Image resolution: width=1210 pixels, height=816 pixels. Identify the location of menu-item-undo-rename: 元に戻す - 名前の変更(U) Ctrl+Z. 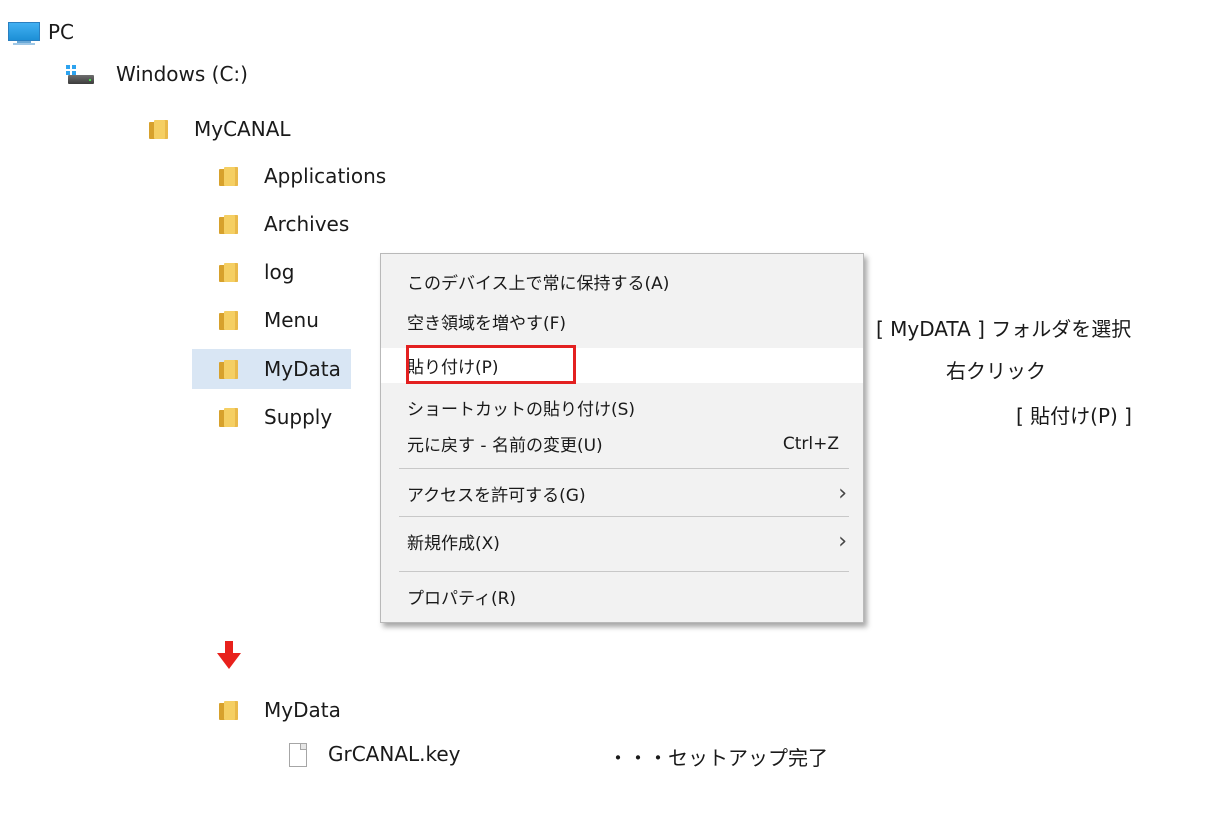
(622, 443).